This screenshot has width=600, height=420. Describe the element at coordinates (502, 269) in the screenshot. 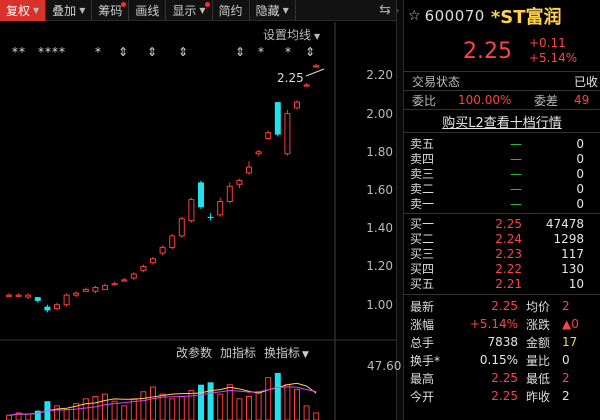

I see `orderbook-row: 买四 2.22 130` at that location.